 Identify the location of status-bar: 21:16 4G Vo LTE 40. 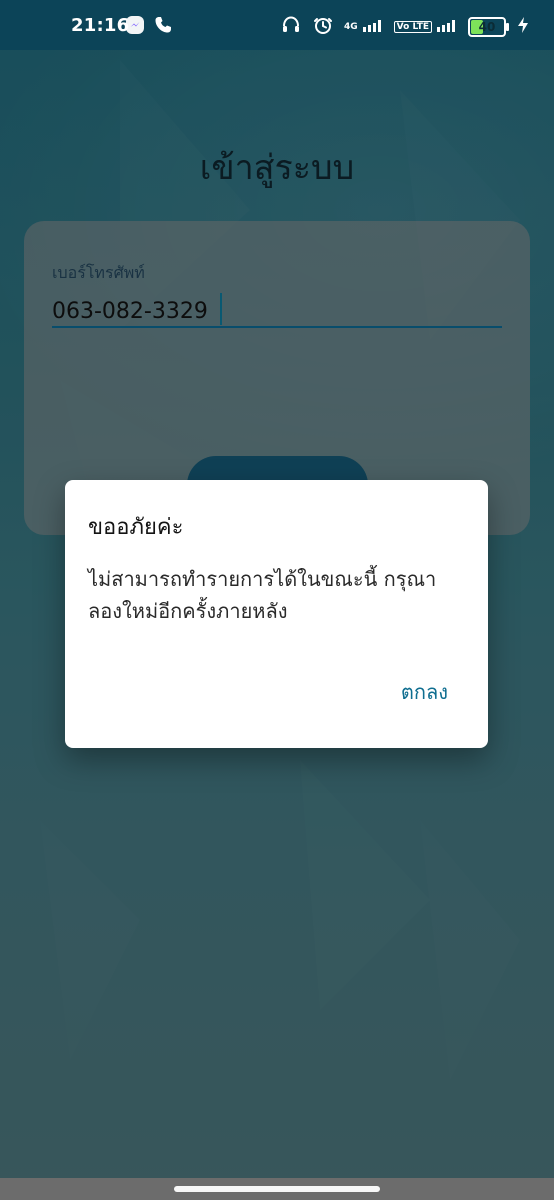
(277, 25).